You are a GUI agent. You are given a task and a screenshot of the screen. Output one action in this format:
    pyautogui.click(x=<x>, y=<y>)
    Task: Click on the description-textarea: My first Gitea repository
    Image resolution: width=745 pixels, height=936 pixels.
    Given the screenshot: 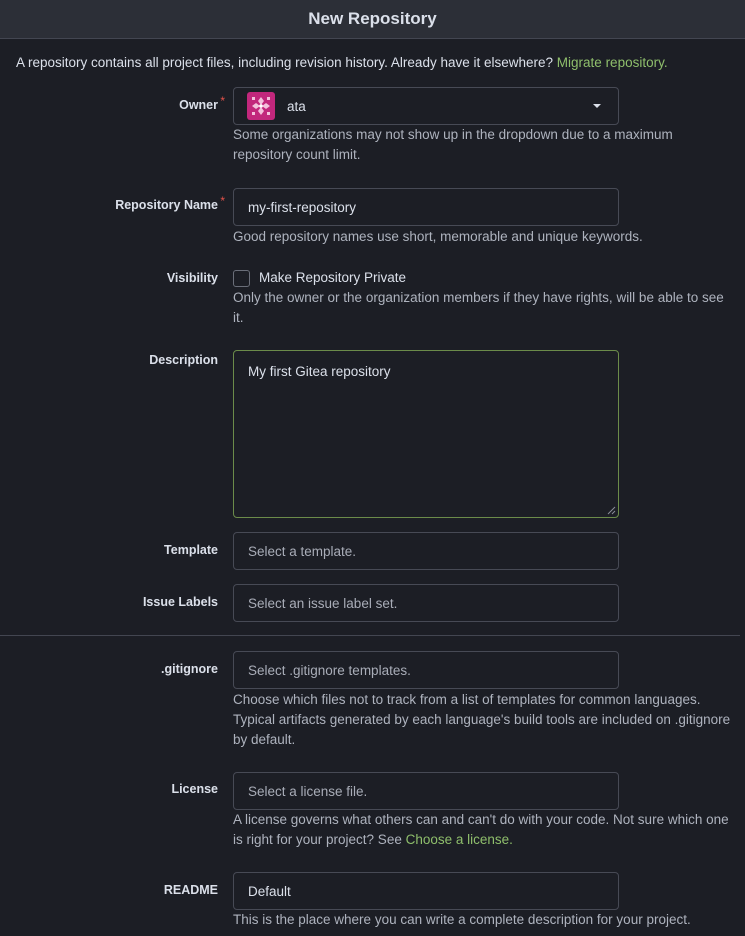 What is the action you would take?
    pyautogui.click(x=426, y=434)
    